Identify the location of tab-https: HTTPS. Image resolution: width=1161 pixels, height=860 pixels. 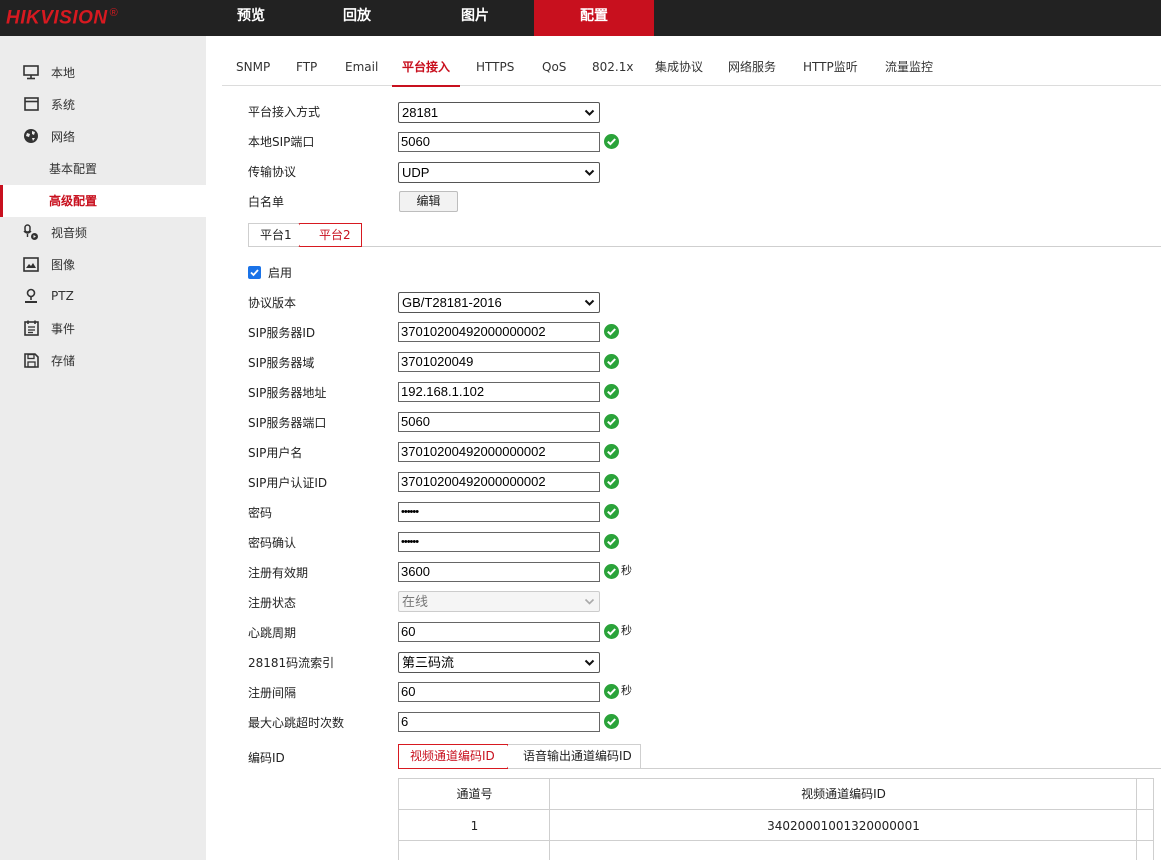
(495, 67).